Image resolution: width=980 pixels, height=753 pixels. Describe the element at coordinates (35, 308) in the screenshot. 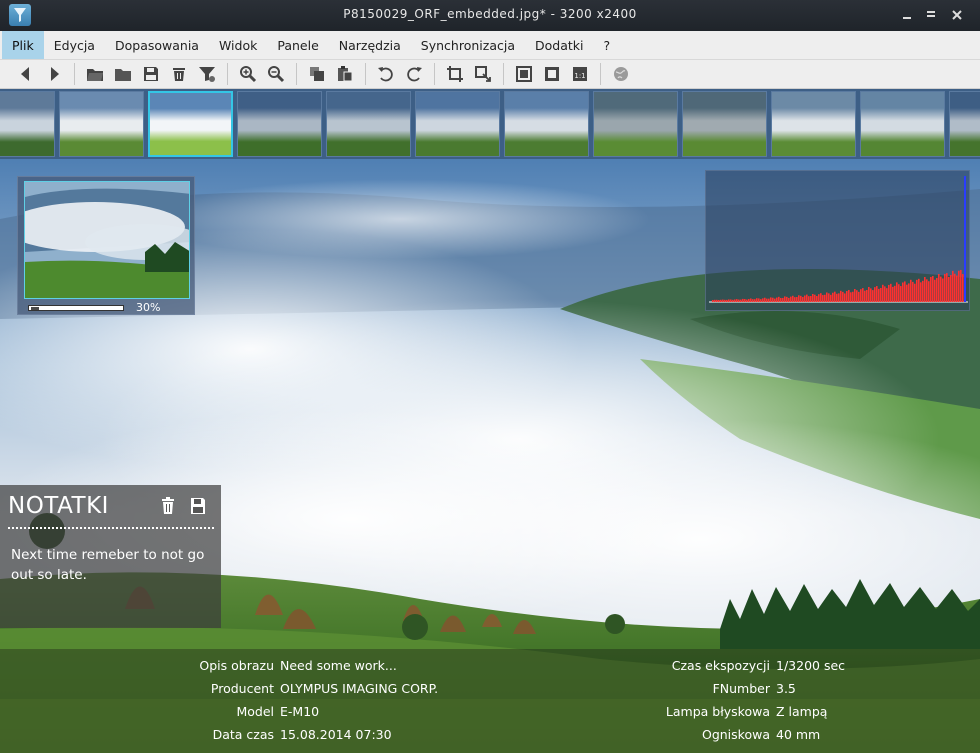

I see `zoom-slider-fill` at that location.